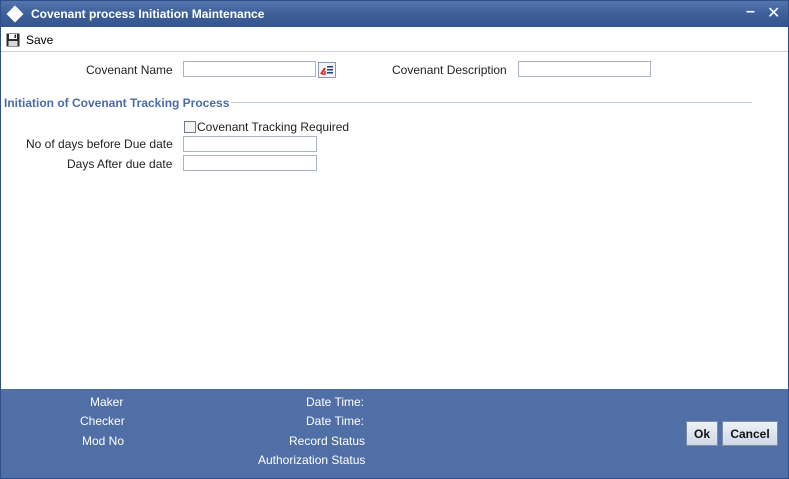 The height and width of the screenshot is (479, 789). What do you see at coordinates (129, 70) in the screenshot?
I see `covenant-name-label: Covenant Name` at bounding box center [129, 70].